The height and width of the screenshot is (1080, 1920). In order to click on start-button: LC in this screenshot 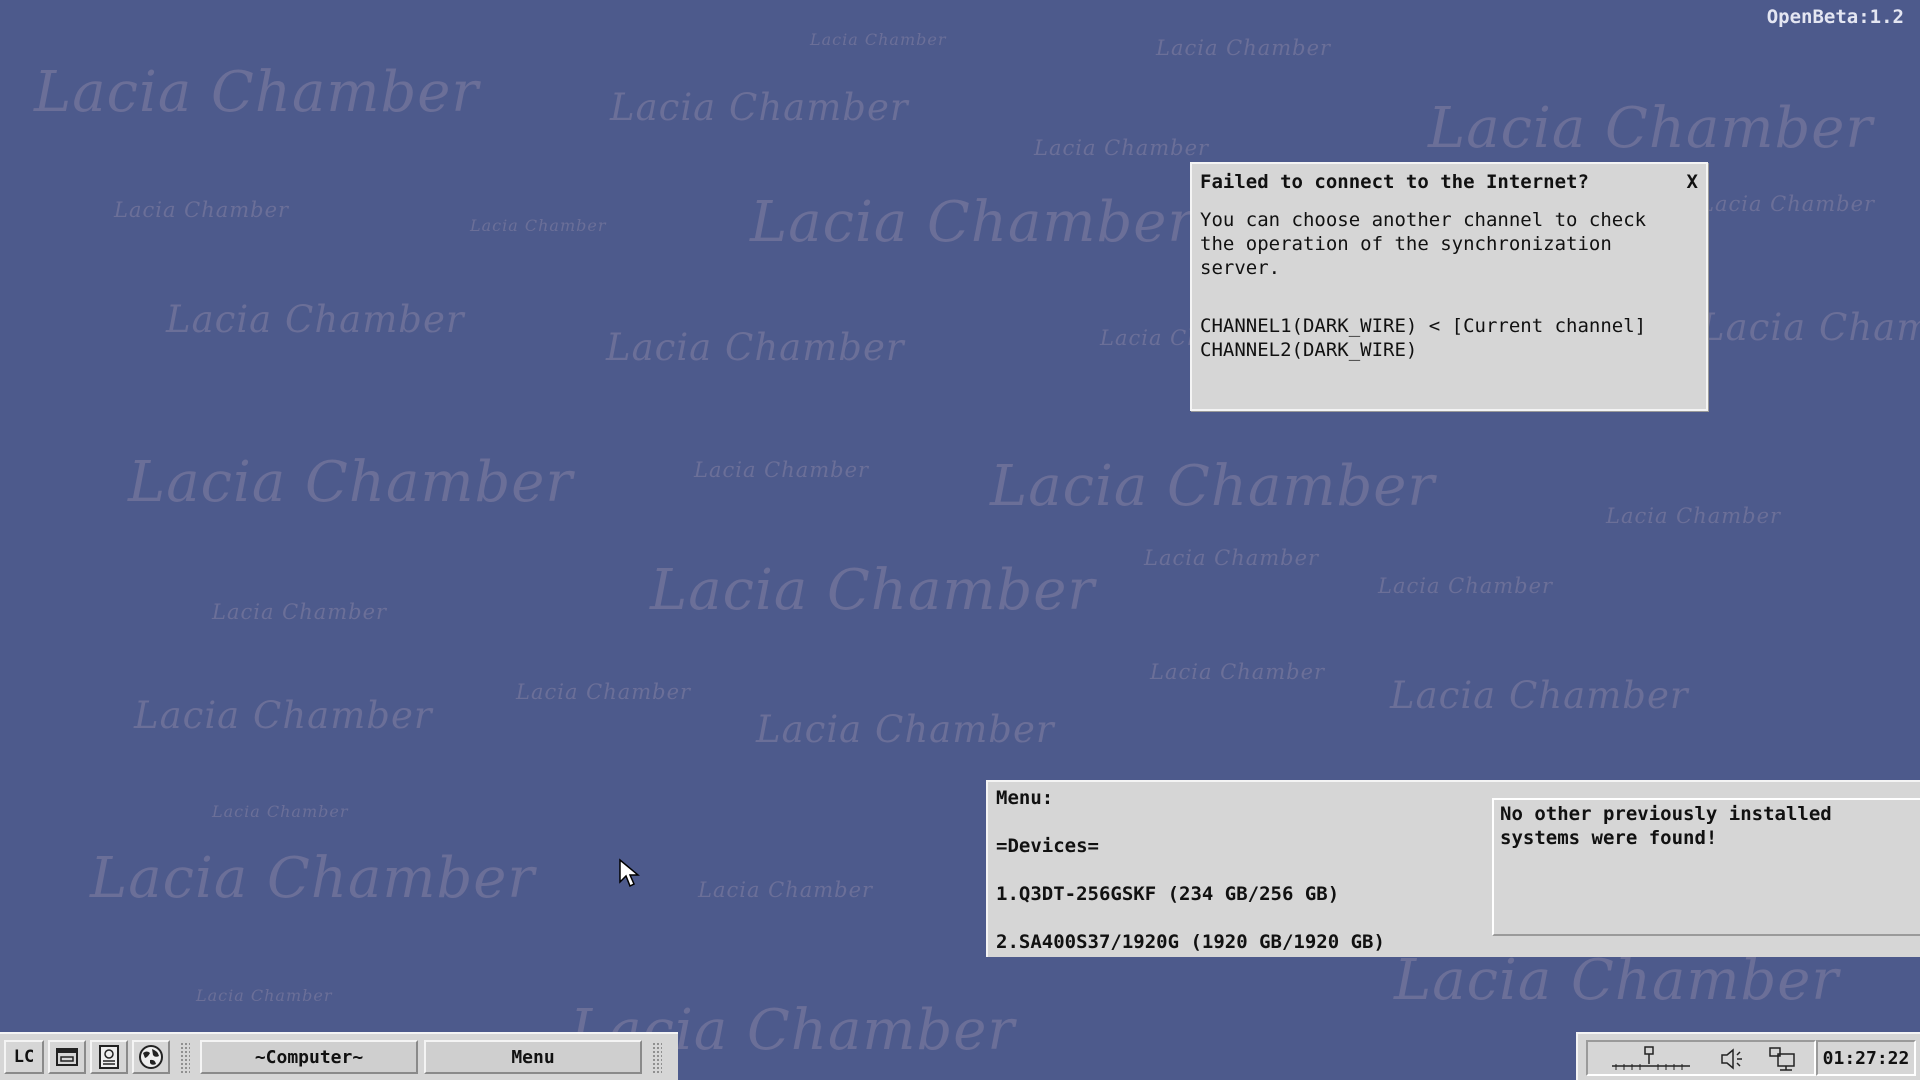, I will do `click(24, 1057)`.